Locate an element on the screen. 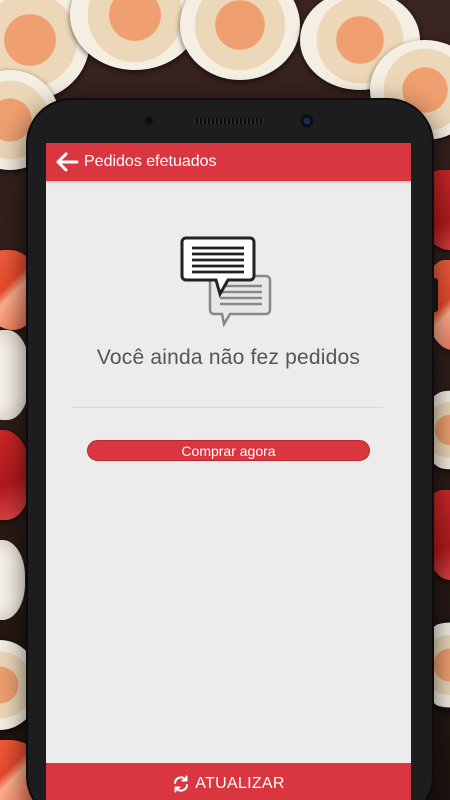 The width and height of the screenshot is (450, 800). phone-camera is located at coordinates (307, 121).